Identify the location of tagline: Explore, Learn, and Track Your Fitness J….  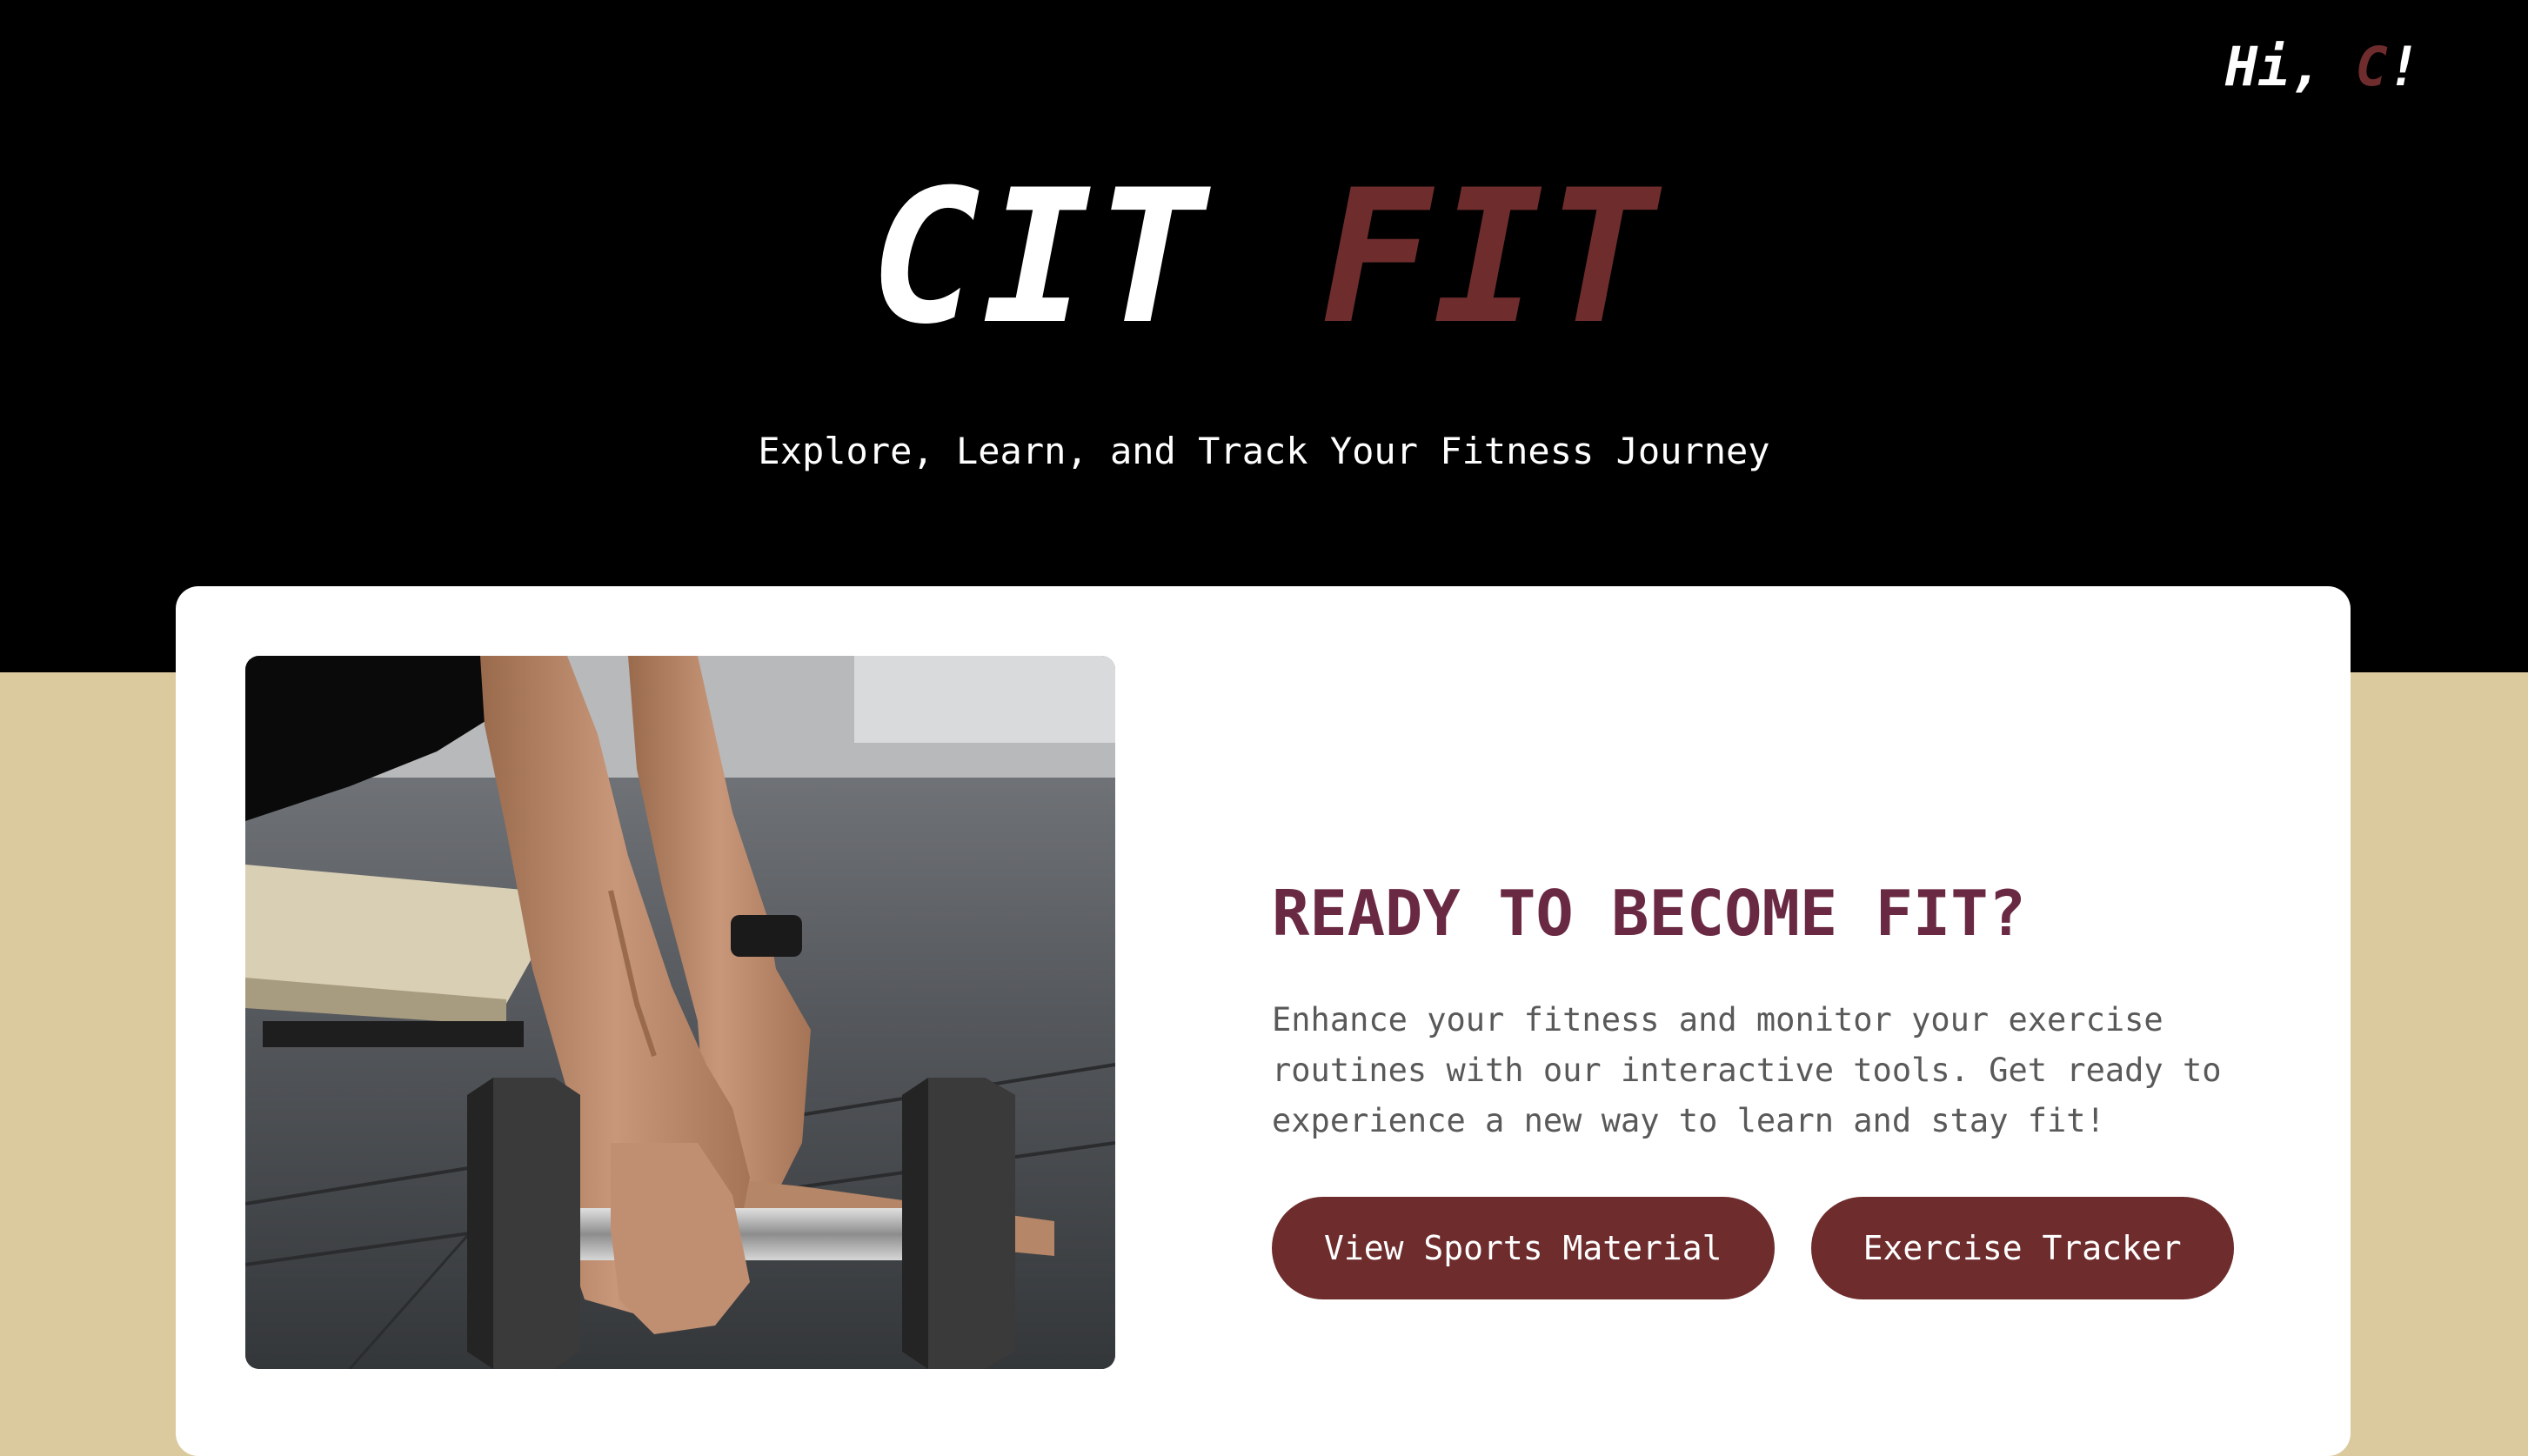
(1264, 451).